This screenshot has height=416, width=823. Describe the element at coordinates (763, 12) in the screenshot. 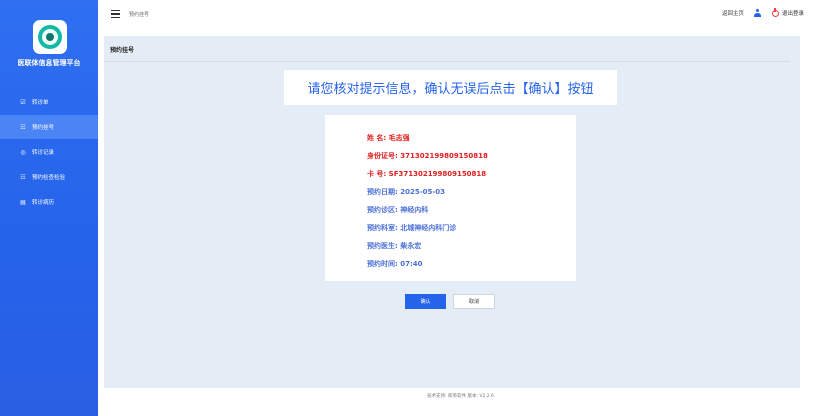

I see `header-actions: 返回主页 退出登录` at that location.